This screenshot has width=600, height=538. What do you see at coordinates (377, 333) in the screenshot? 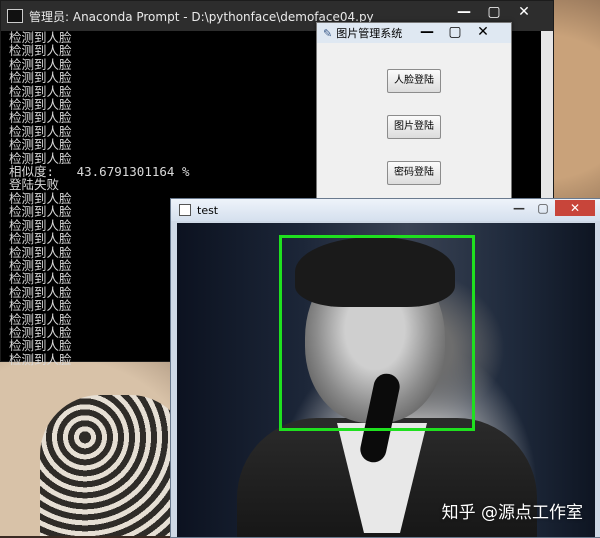
I see `face-detection-box` at bounding box center [377, 333].